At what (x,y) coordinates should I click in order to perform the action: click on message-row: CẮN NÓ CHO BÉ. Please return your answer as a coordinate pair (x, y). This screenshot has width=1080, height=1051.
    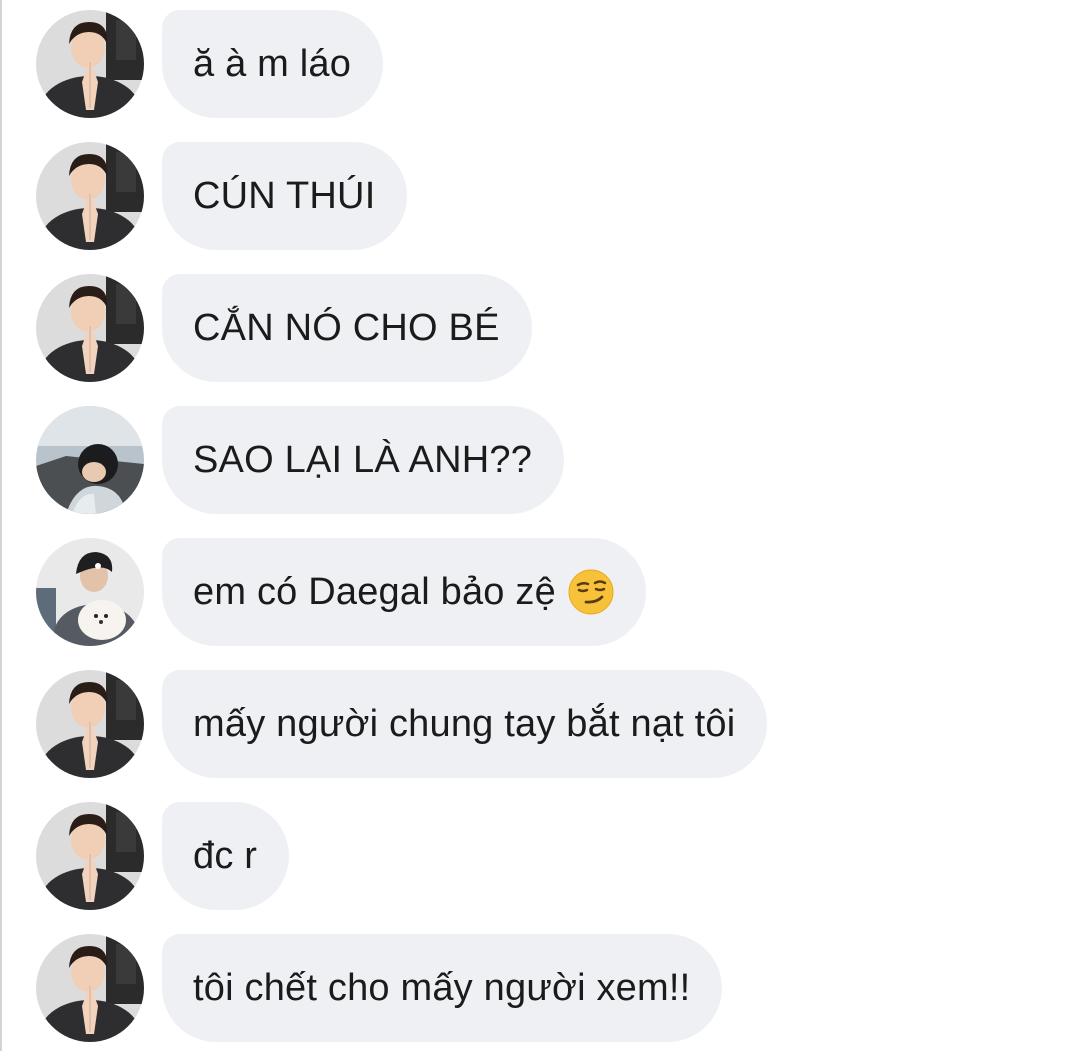
    Looking at the image, I should click on (284, 328).